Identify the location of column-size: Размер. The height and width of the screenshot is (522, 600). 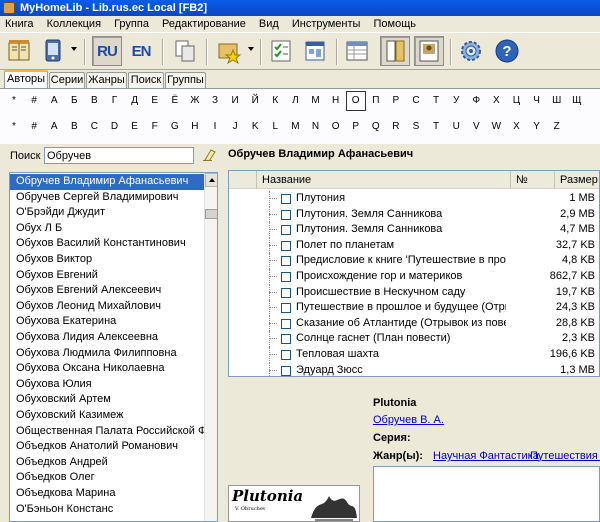
(577, 180).